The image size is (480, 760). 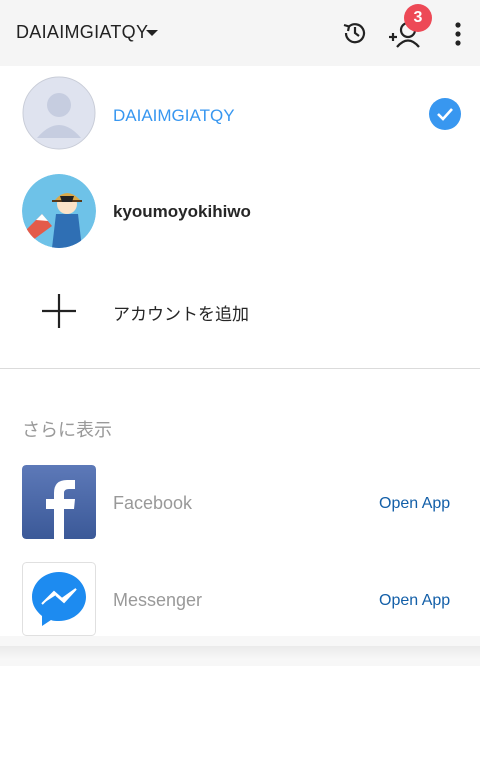 What do you see at coordinates (458, 34) in the screenshot?
I see `more-vertical-icon` at bounding box center [458, 34].